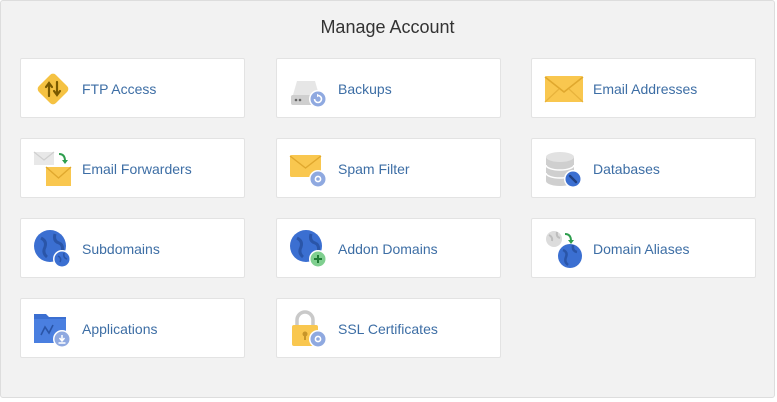  What do you see at coordinates (374, 169) in the screenshot?
I see `tile-label: Spam Filter` at bounding box center [374, 169].